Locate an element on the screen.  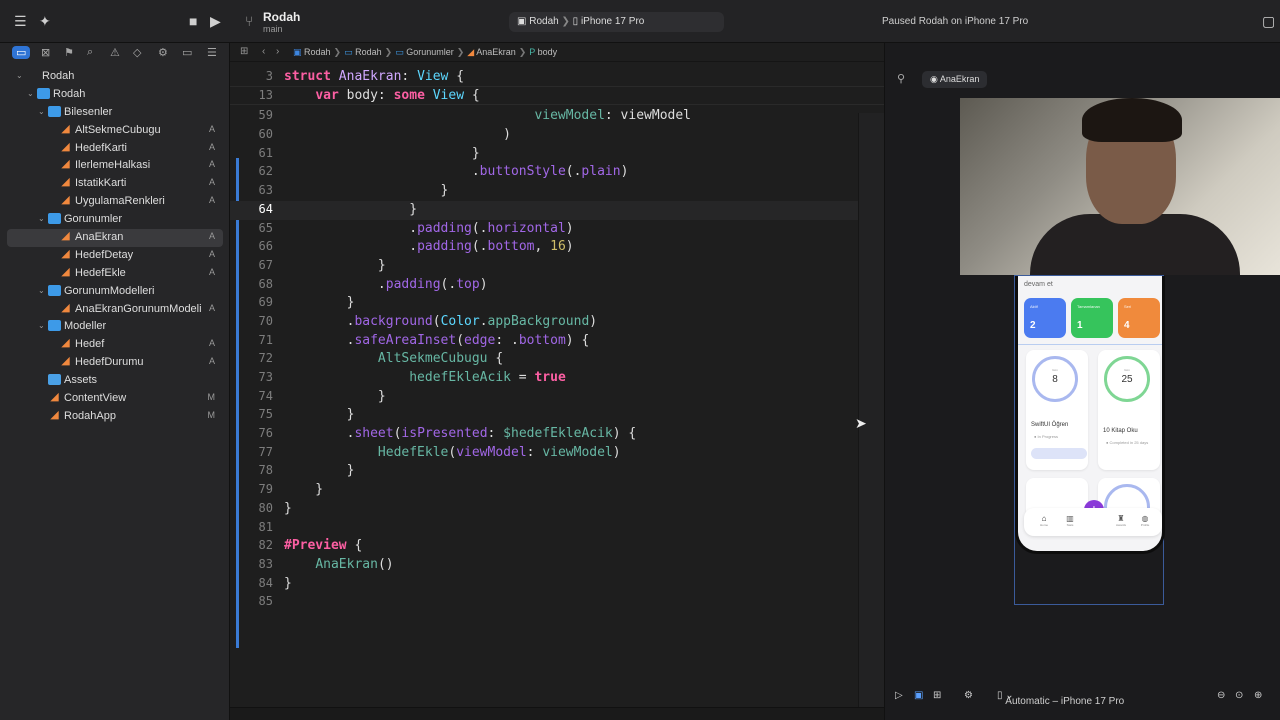
stop-icon: ■ is located at coordinates (193, 21).